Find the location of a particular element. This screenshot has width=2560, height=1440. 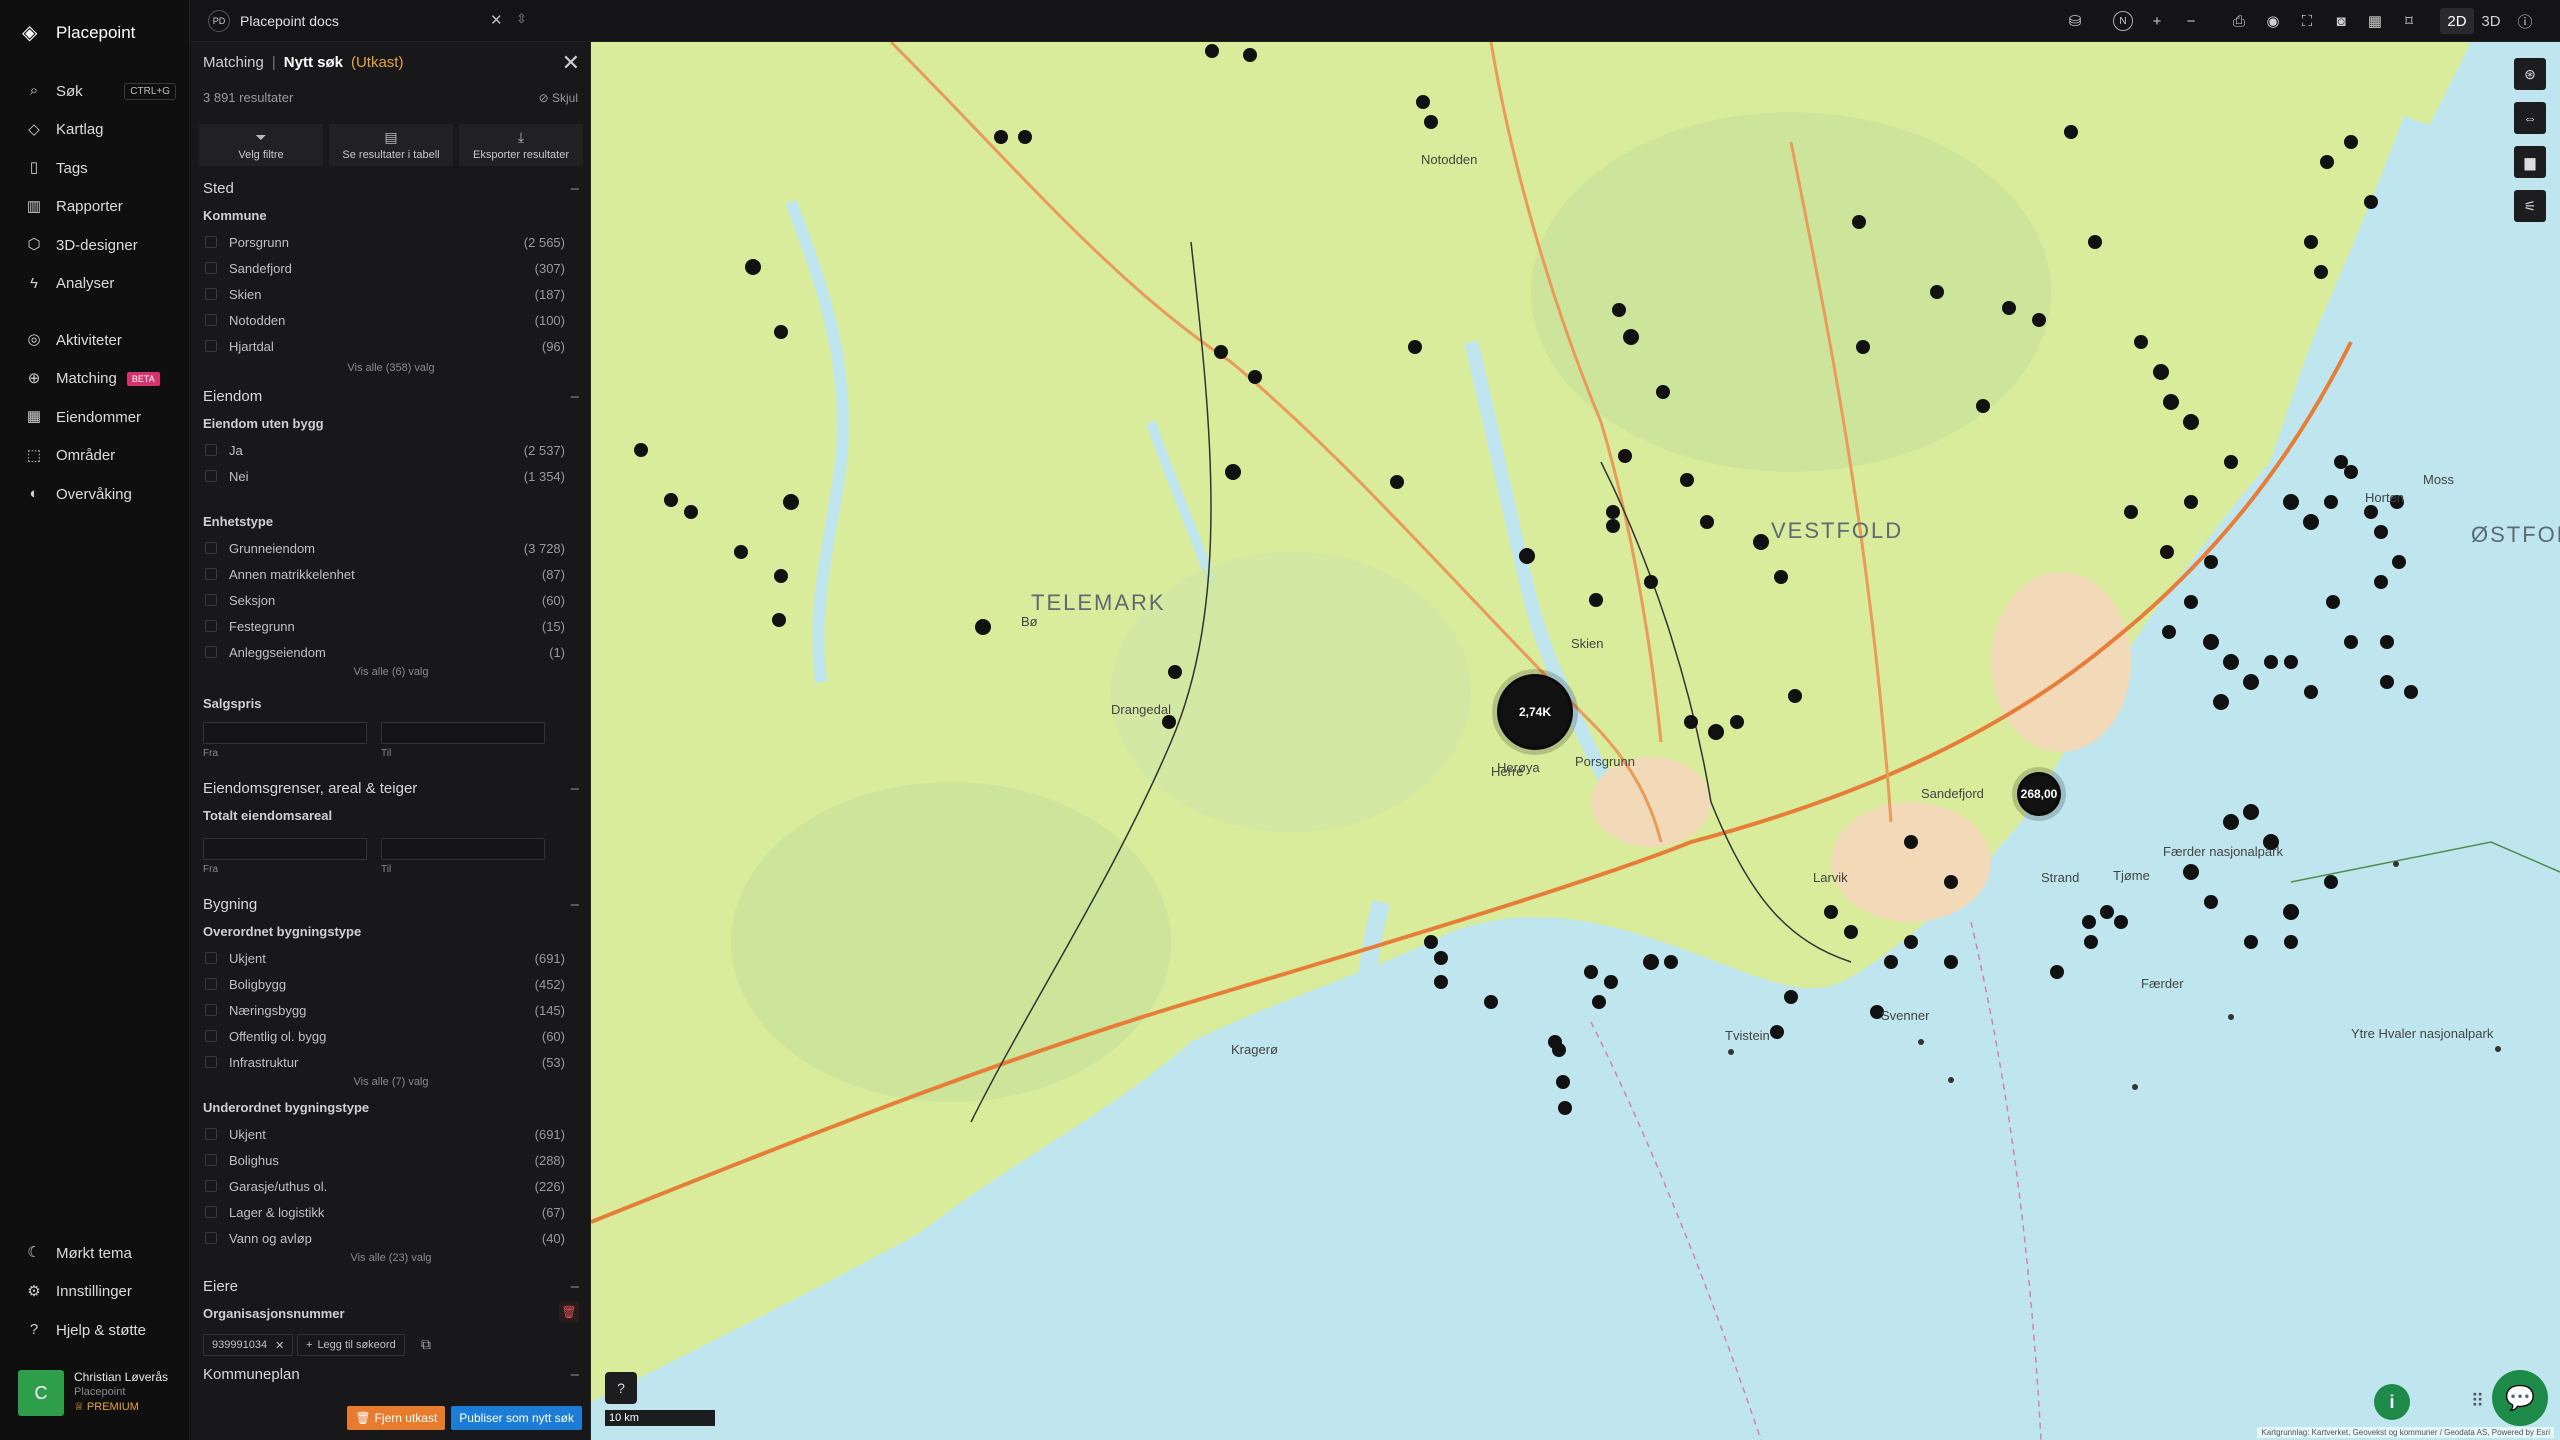

section-eiere: Eiere – is located at coordinates (391, 1286).